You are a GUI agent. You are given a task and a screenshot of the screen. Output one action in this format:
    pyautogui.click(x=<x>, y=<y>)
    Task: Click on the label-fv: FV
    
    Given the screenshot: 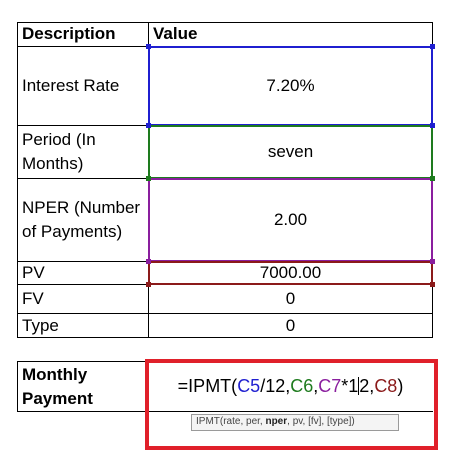 What is the action you would take?
    pyautogui.click(x=83, y=299)
    